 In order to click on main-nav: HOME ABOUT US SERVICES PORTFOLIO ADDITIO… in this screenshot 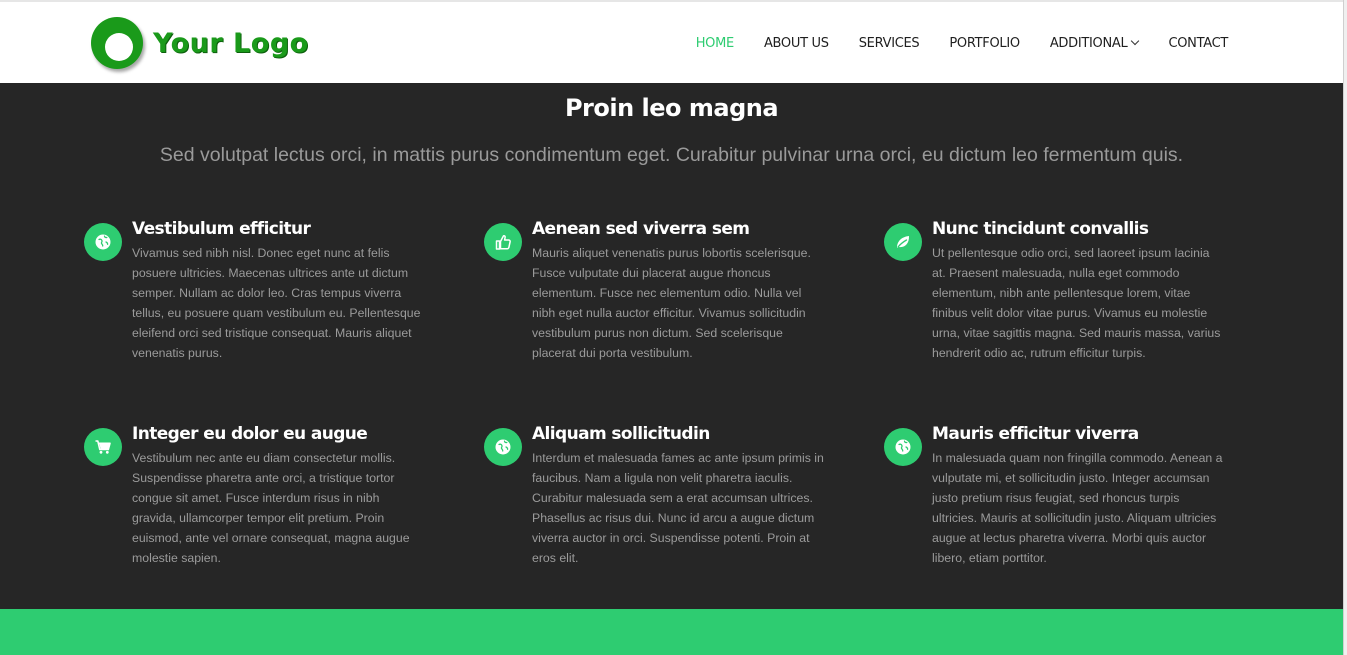, I will do `click(962, 43)`.